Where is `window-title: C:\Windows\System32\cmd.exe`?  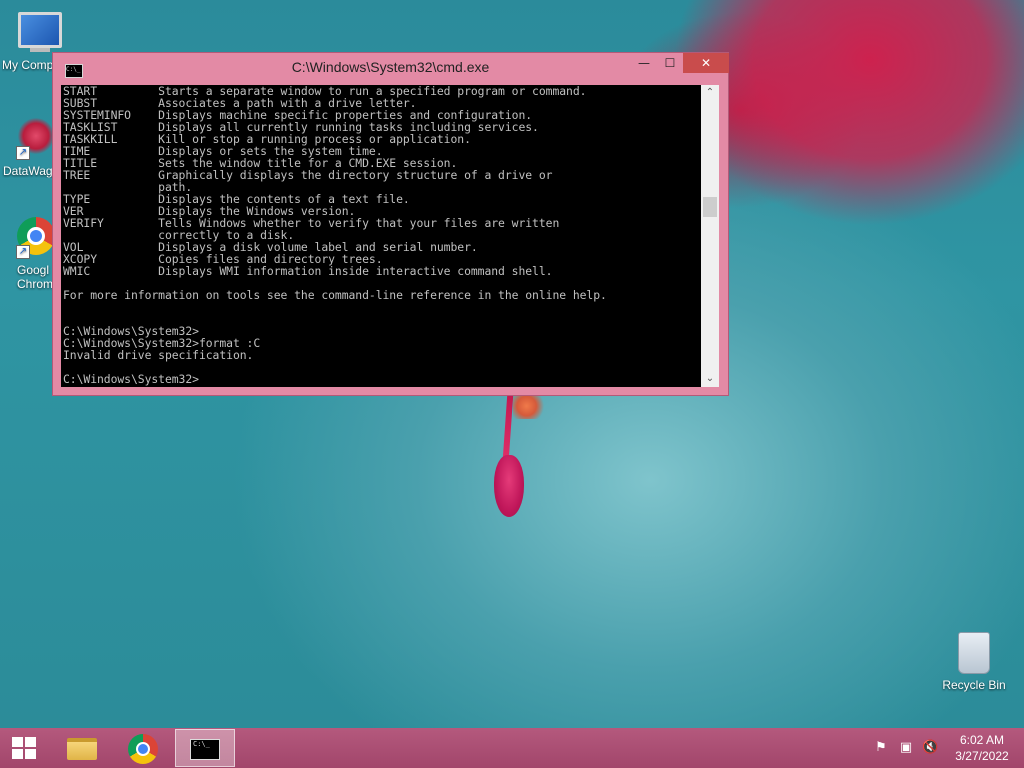 window-title: C:\Windows\System32\cmd.exe is located at coordinates (390, 67).